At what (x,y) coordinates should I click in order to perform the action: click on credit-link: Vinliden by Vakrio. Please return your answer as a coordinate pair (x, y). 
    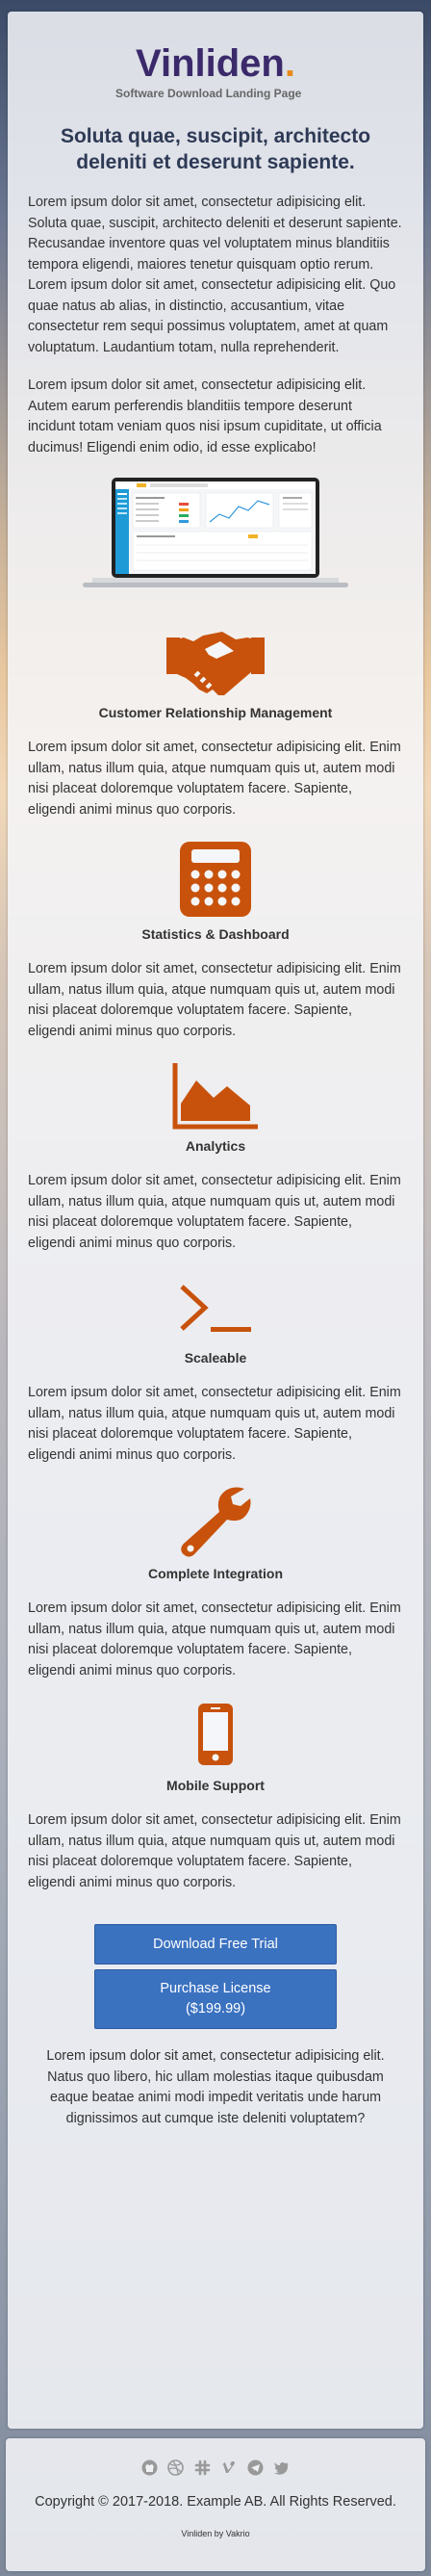
    Looking at the image, I should click on (215, 2533).